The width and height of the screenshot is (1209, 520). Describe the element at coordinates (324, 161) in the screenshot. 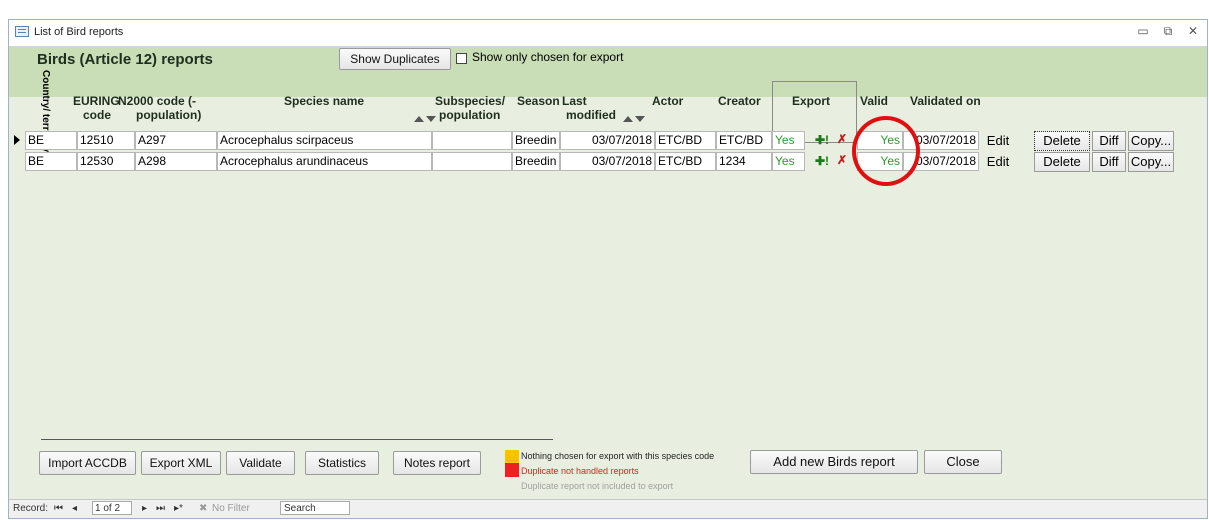

I see `cell-species: Acrocephalus arundinaceus` at that location.